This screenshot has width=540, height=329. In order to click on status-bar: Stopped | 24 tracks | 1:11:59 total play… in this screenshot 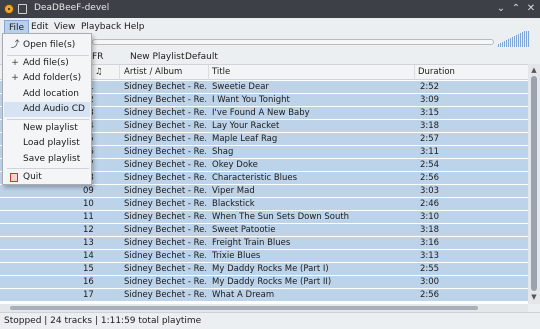, I will do `click(270, 320)`.